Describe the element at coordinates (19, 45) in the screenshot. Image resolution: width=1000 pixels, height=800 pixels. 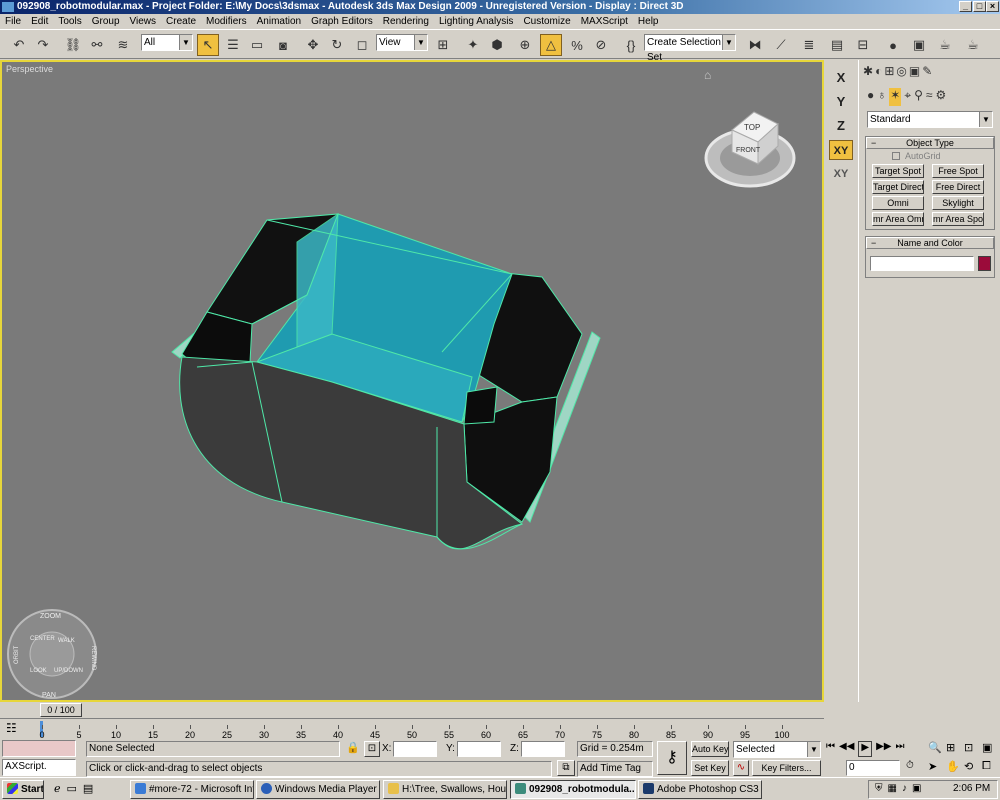
I see `undo-icon: ↶` at that location.